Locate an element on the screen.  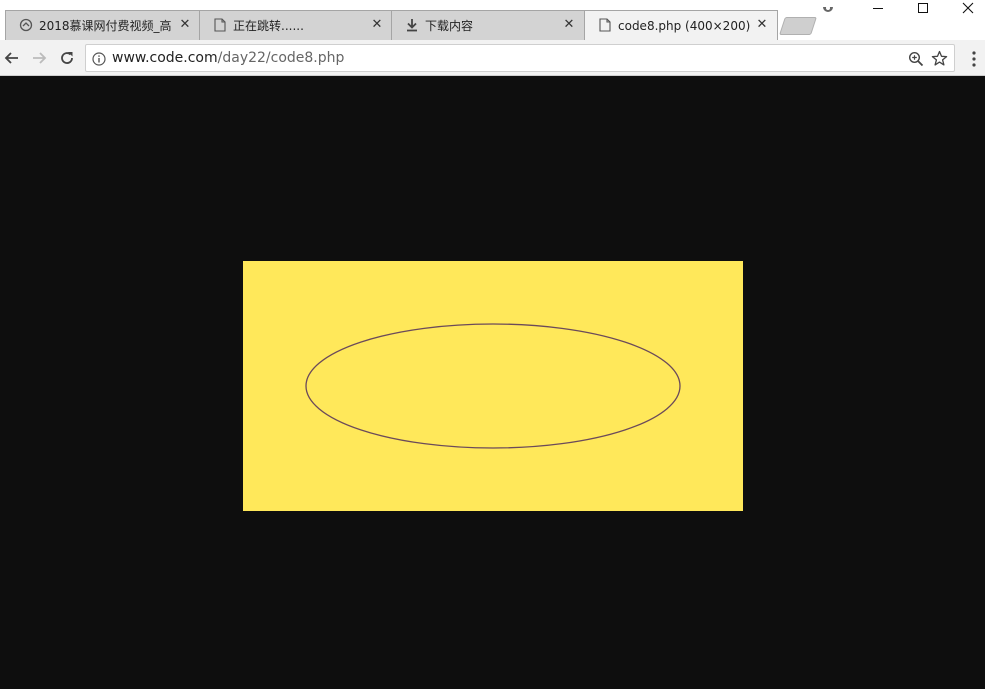
close-window-button is located at coordinates (965, 8).